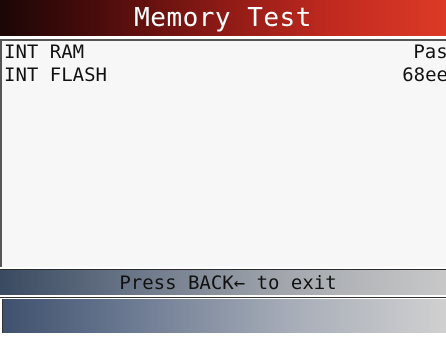  What do you see at coordinates (55, 75) in the screenshot?
I see `result-label: INT FLASH` at bounding box center [55, 75].